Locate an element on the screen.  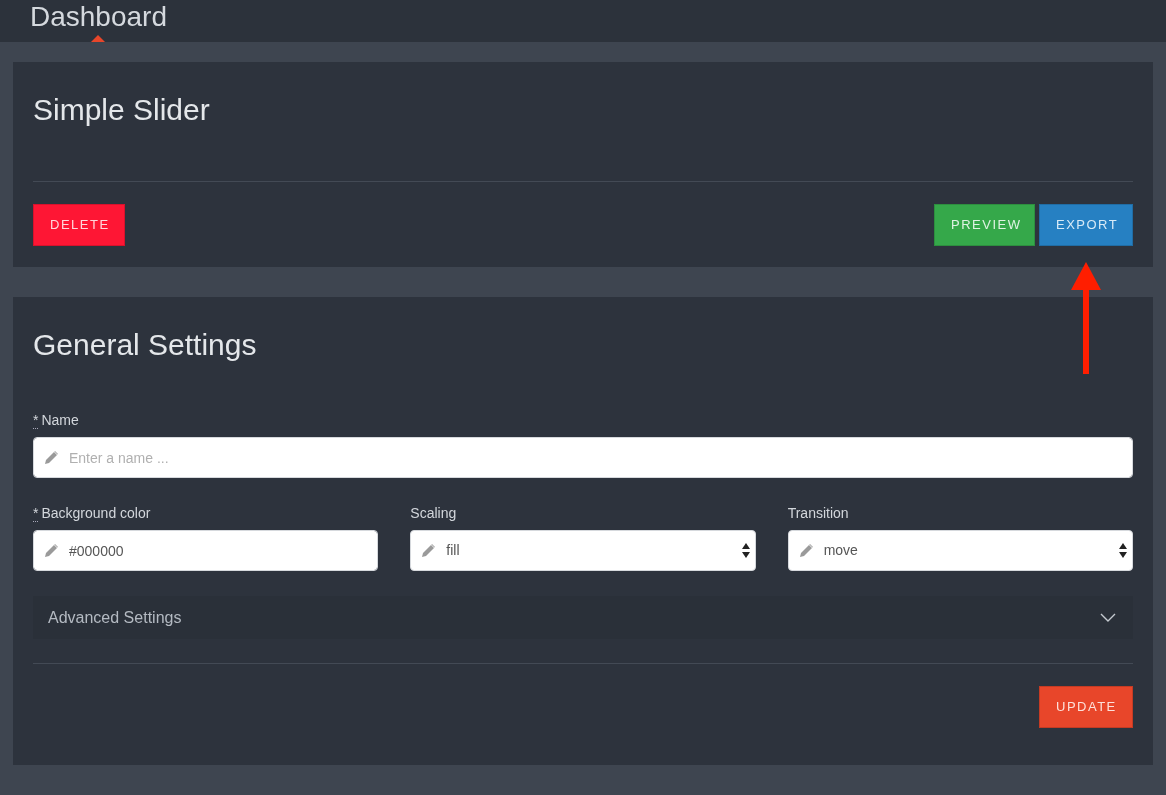
text-field: #000000 is located at coordinates (206, 550).